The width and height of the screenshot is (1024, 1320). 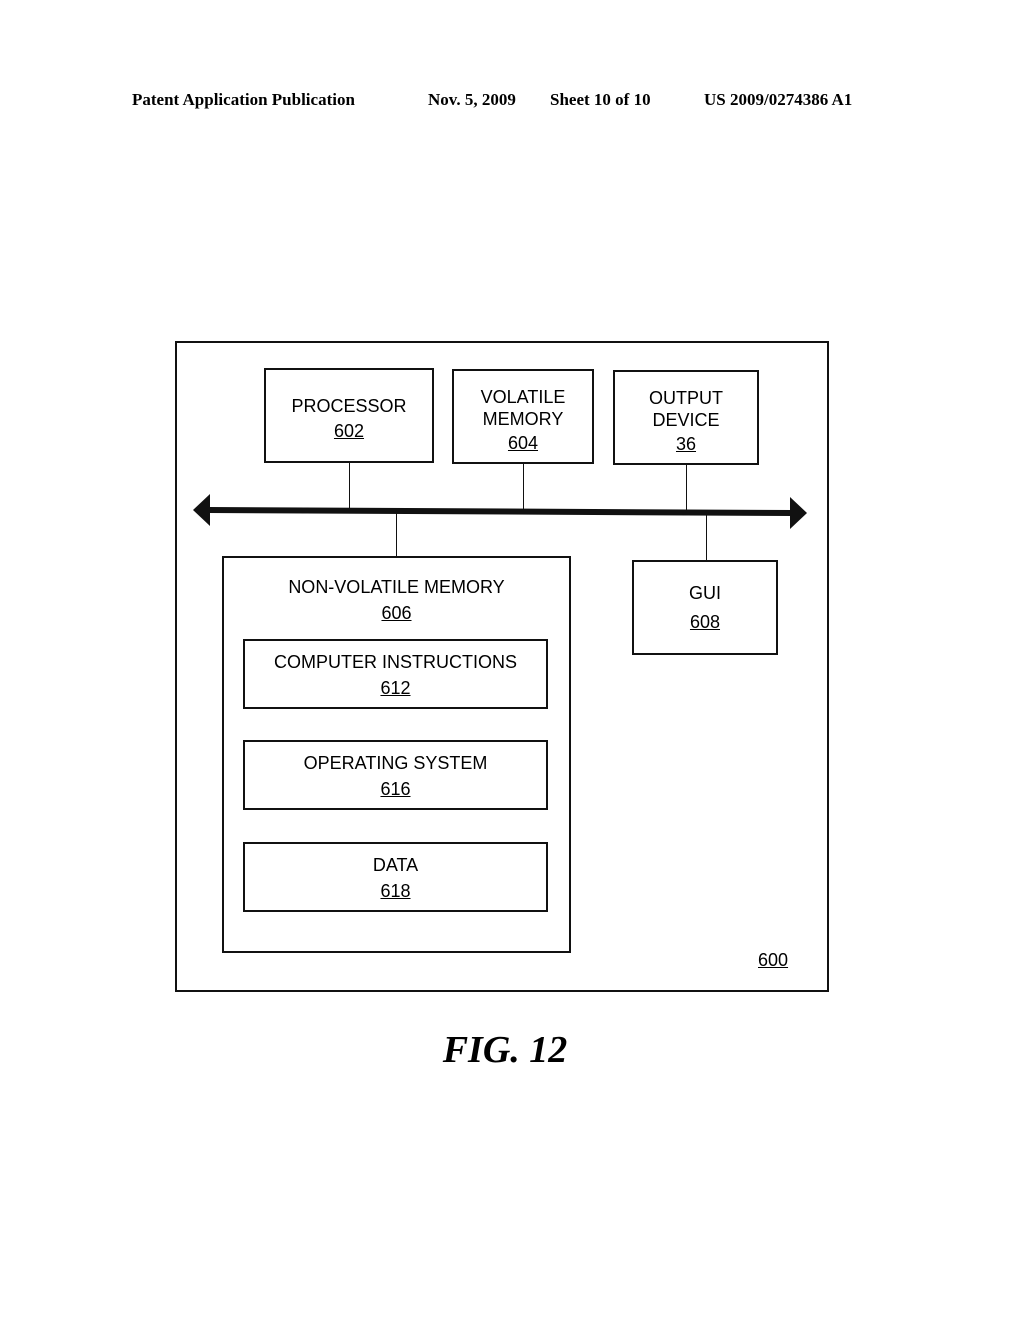 What do you see at coordinates (505, 1050) in the screenshot?
I see `figure-caption: FIG. 12` at bounding box center [505, 1050].